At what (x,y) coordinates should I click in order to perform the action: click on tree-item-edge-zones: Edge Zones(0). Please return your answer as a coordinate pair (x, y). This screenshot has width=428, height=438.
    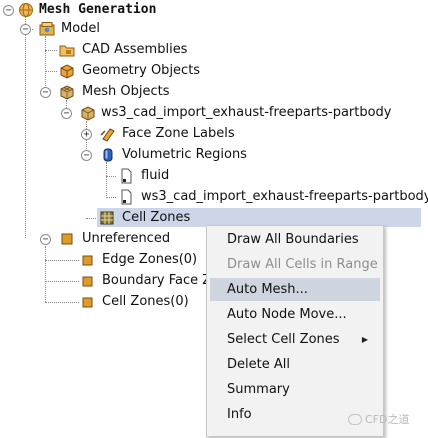
    Looking at the image, I should click on (100, 260).